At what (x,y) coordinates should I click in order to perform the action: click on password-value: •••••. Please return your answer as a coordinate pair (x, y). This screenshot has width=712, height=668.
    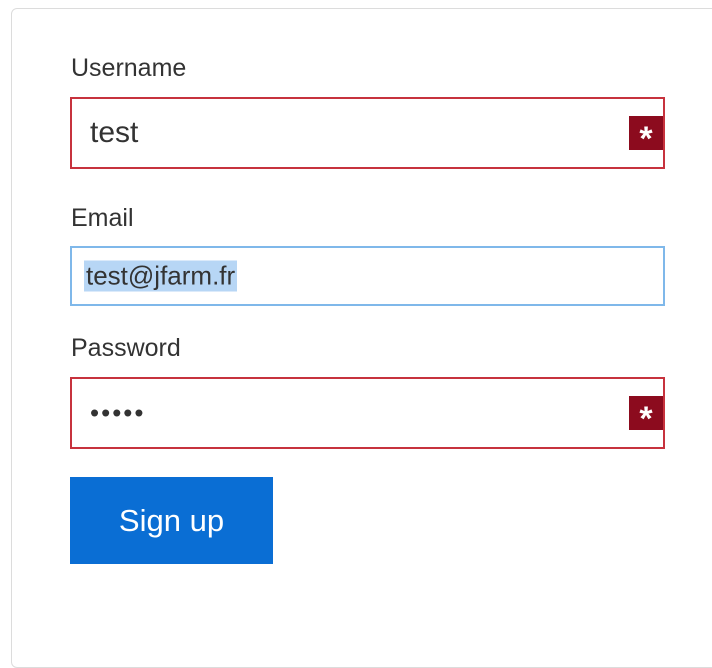
    Looking at the image, I should click on (118, 412).